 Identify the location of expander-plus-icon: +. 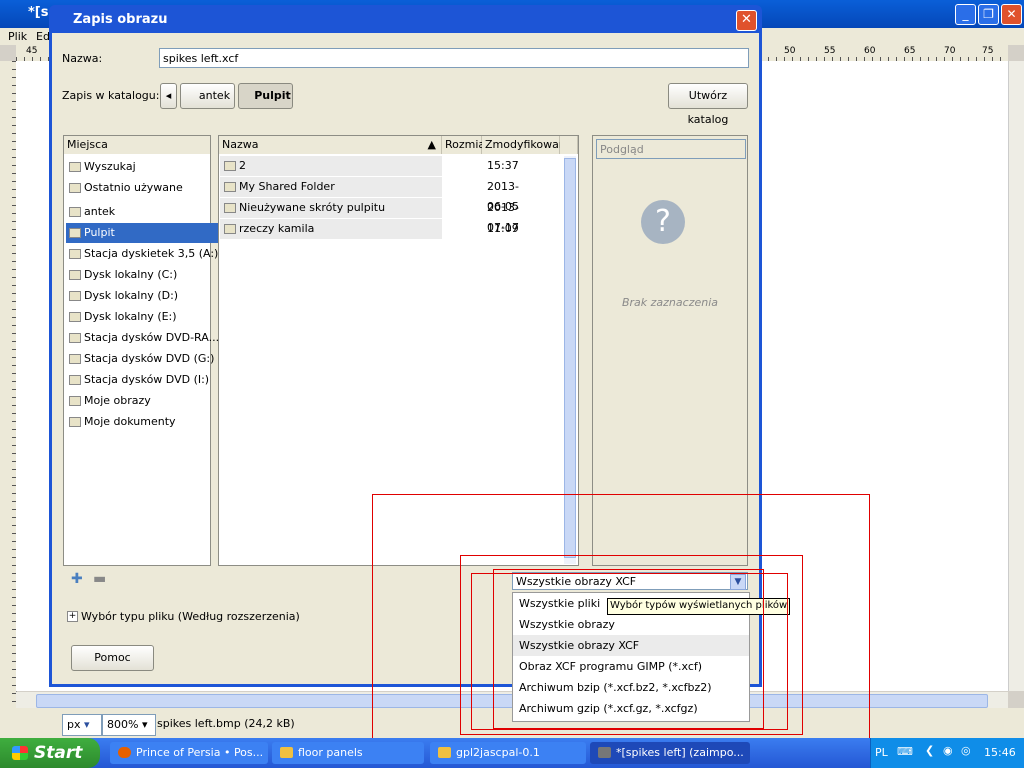
(72, 616).